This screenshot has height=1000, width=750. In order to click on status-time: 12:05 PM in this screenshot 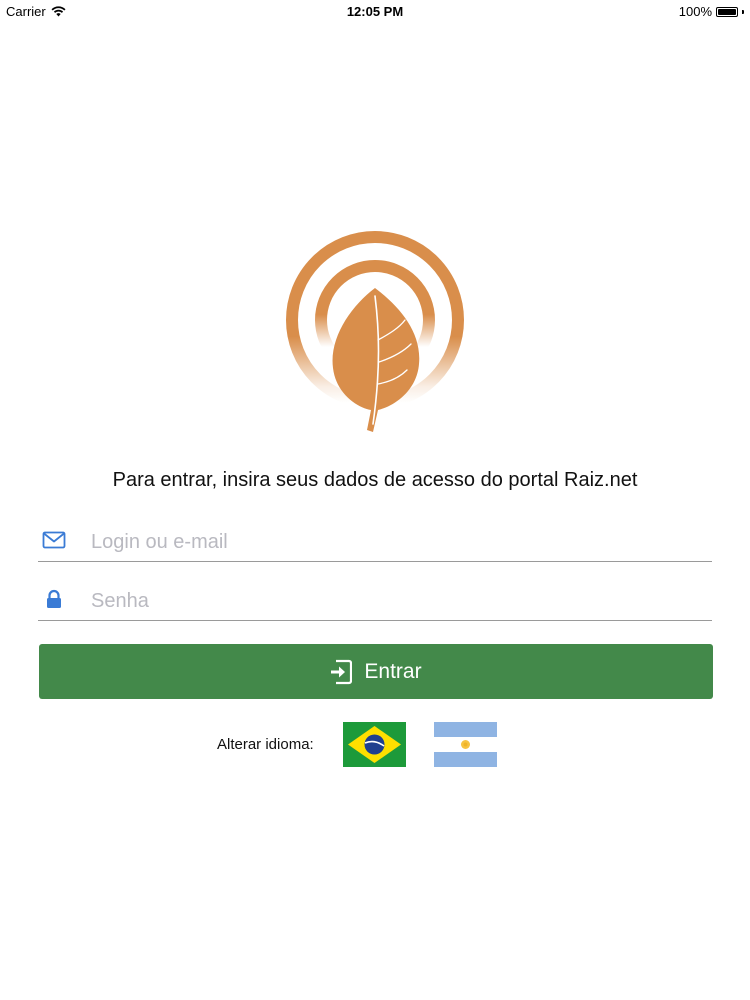, I will do `click(375, 11)`.